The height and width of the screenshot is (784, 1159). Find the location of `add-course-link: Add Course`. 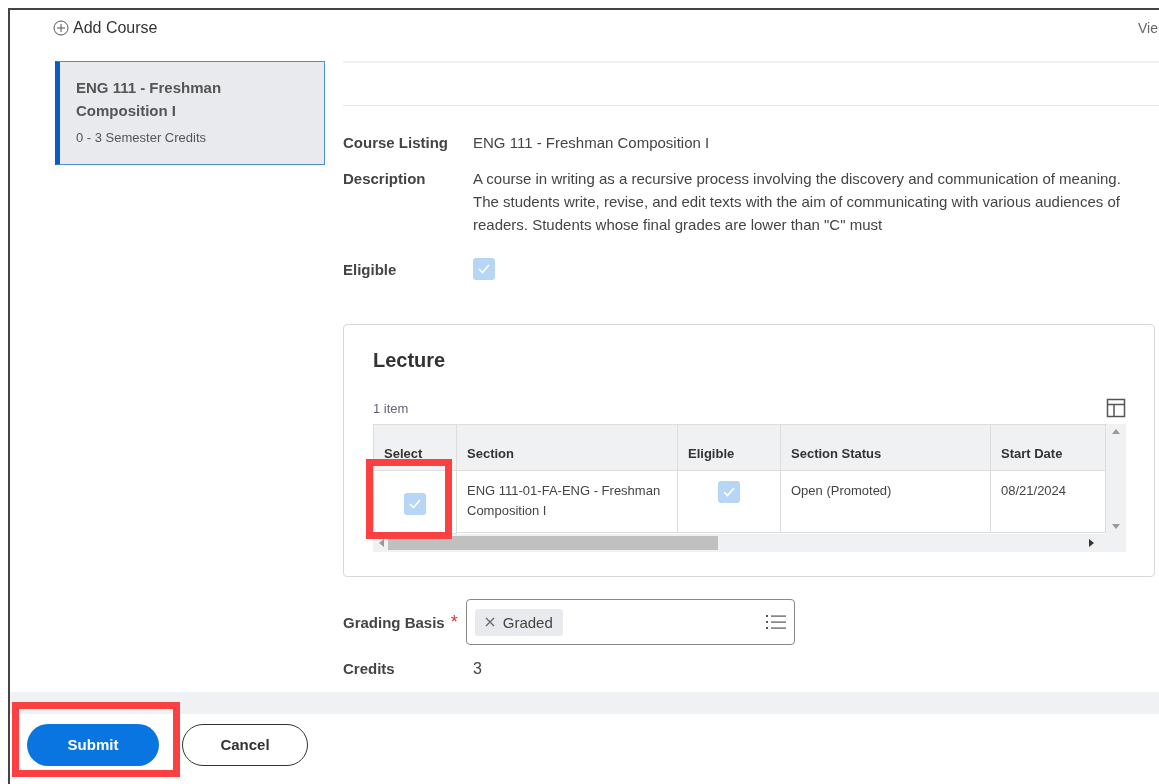

add-course-link: Add Course is located at coordinates (105, 28).